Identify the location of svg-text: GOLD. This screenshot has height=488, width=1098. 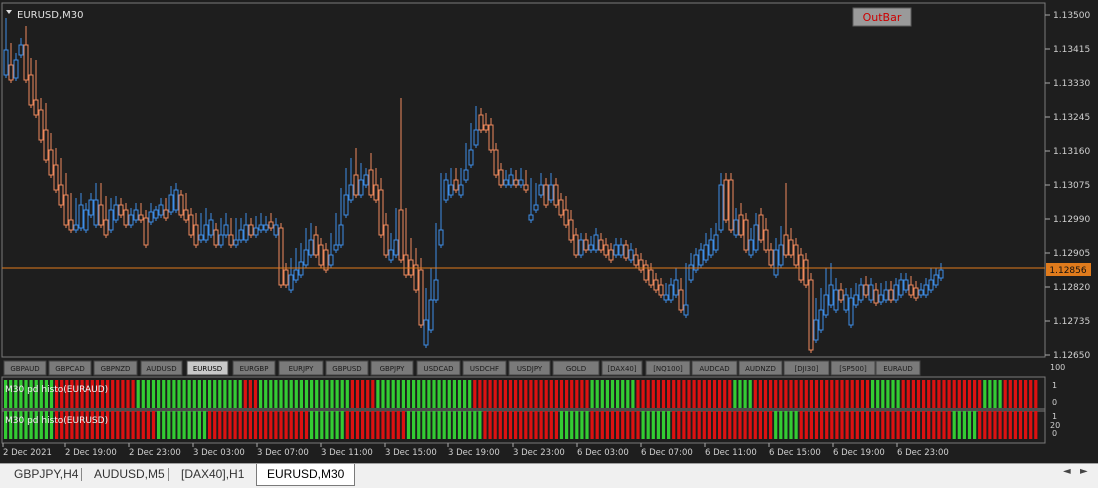
(576, 369).